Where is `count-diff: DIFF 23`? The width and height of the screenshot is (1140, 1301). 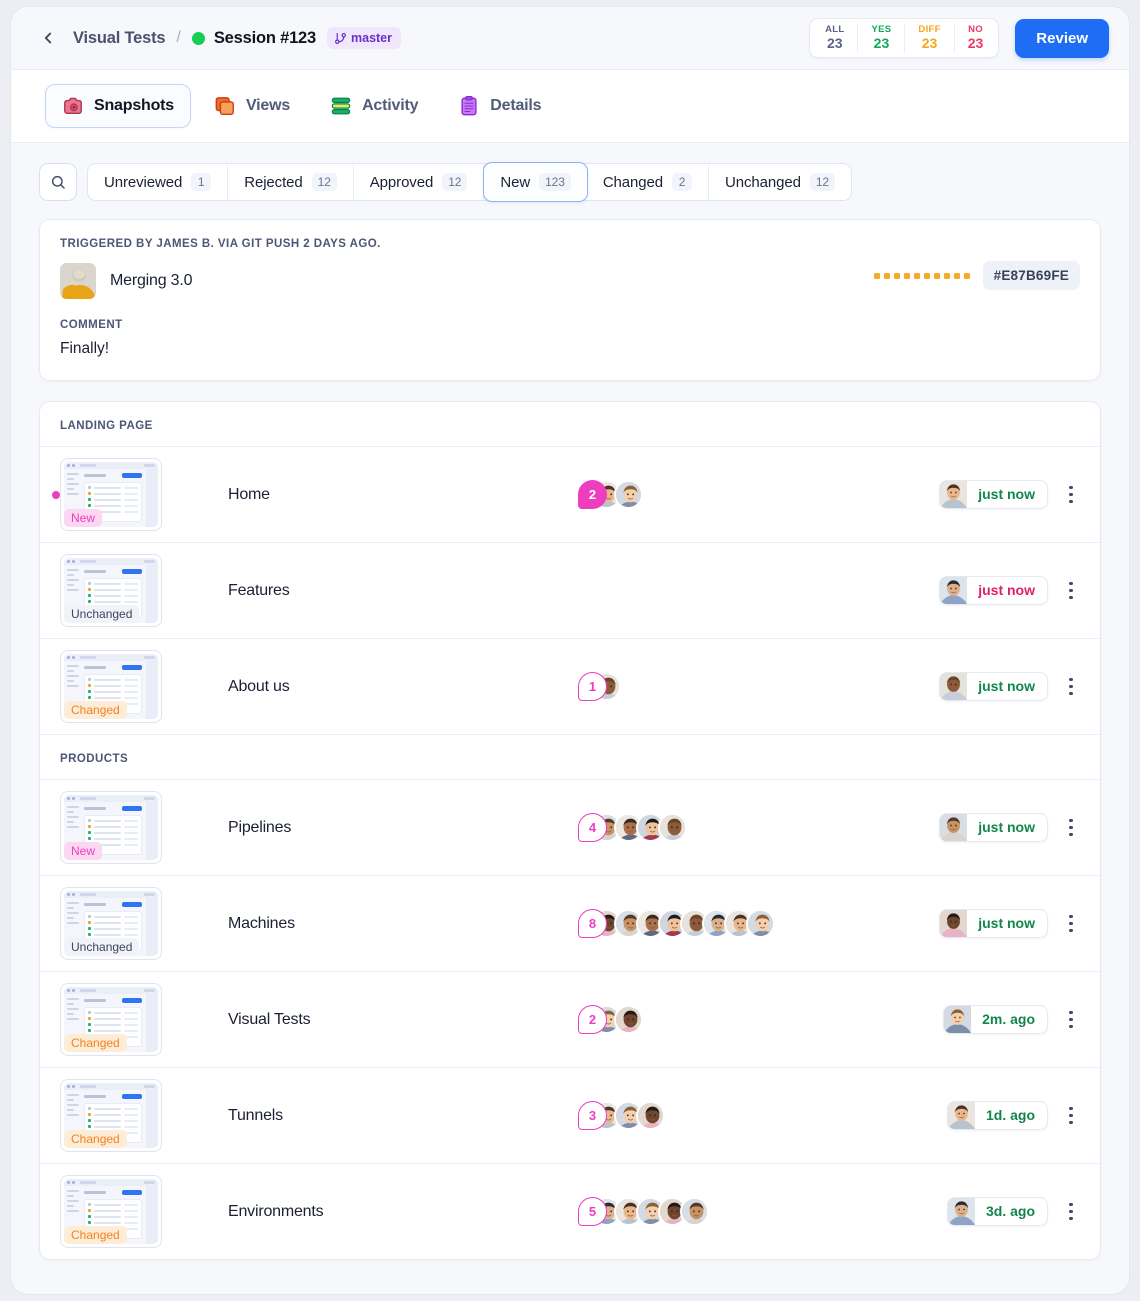 count-diff: DIFF 23 is located at coordinates (930, 38).